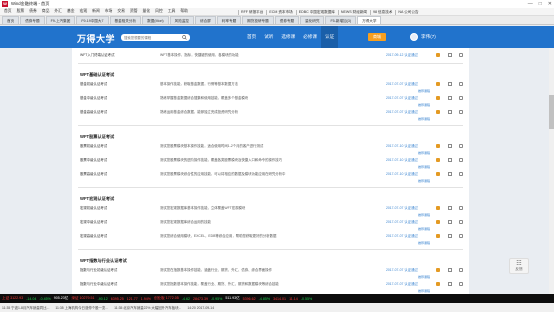 The image size is (554, 312). Describe the element at coordinates (229, 20) in the screenshot. I see `tab-item: 利率专题` at that location.